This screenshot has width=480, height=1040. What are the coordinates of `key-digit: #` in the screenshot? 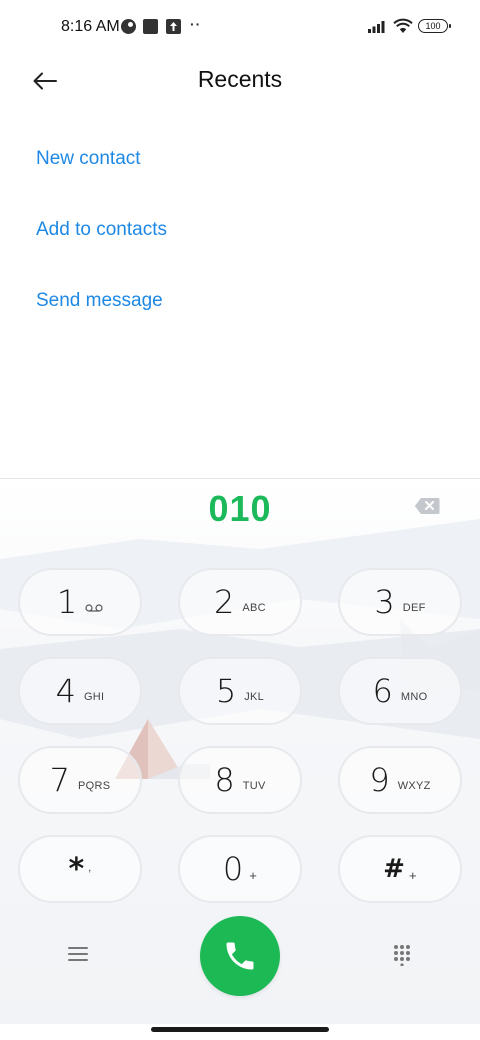 It's located at (394, 869).